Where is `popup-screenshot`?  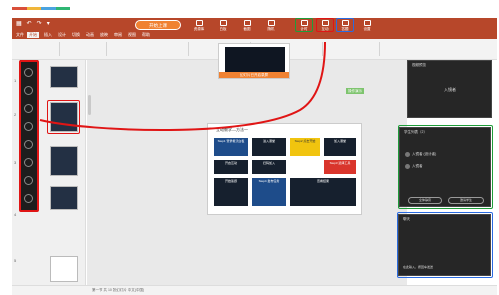
popup-screenshot is located at coordinates (255, 60).